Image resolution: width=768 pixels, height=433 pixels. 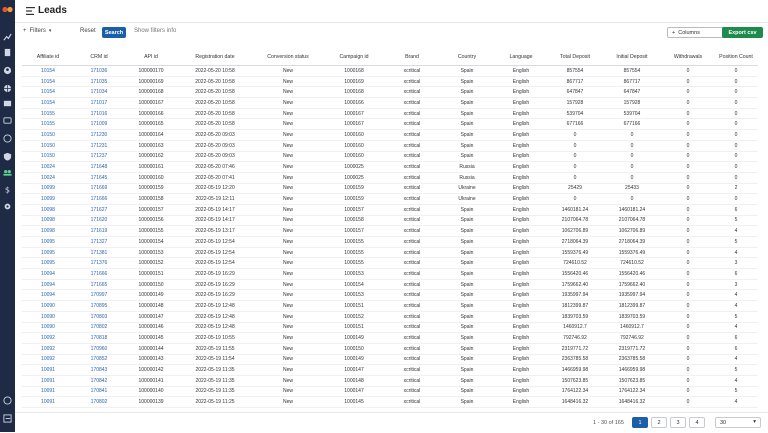 What do you see at coordinates (99, 210) in the screenshot?
I see `table-cell: 171627` at bounding box center [99, 210].